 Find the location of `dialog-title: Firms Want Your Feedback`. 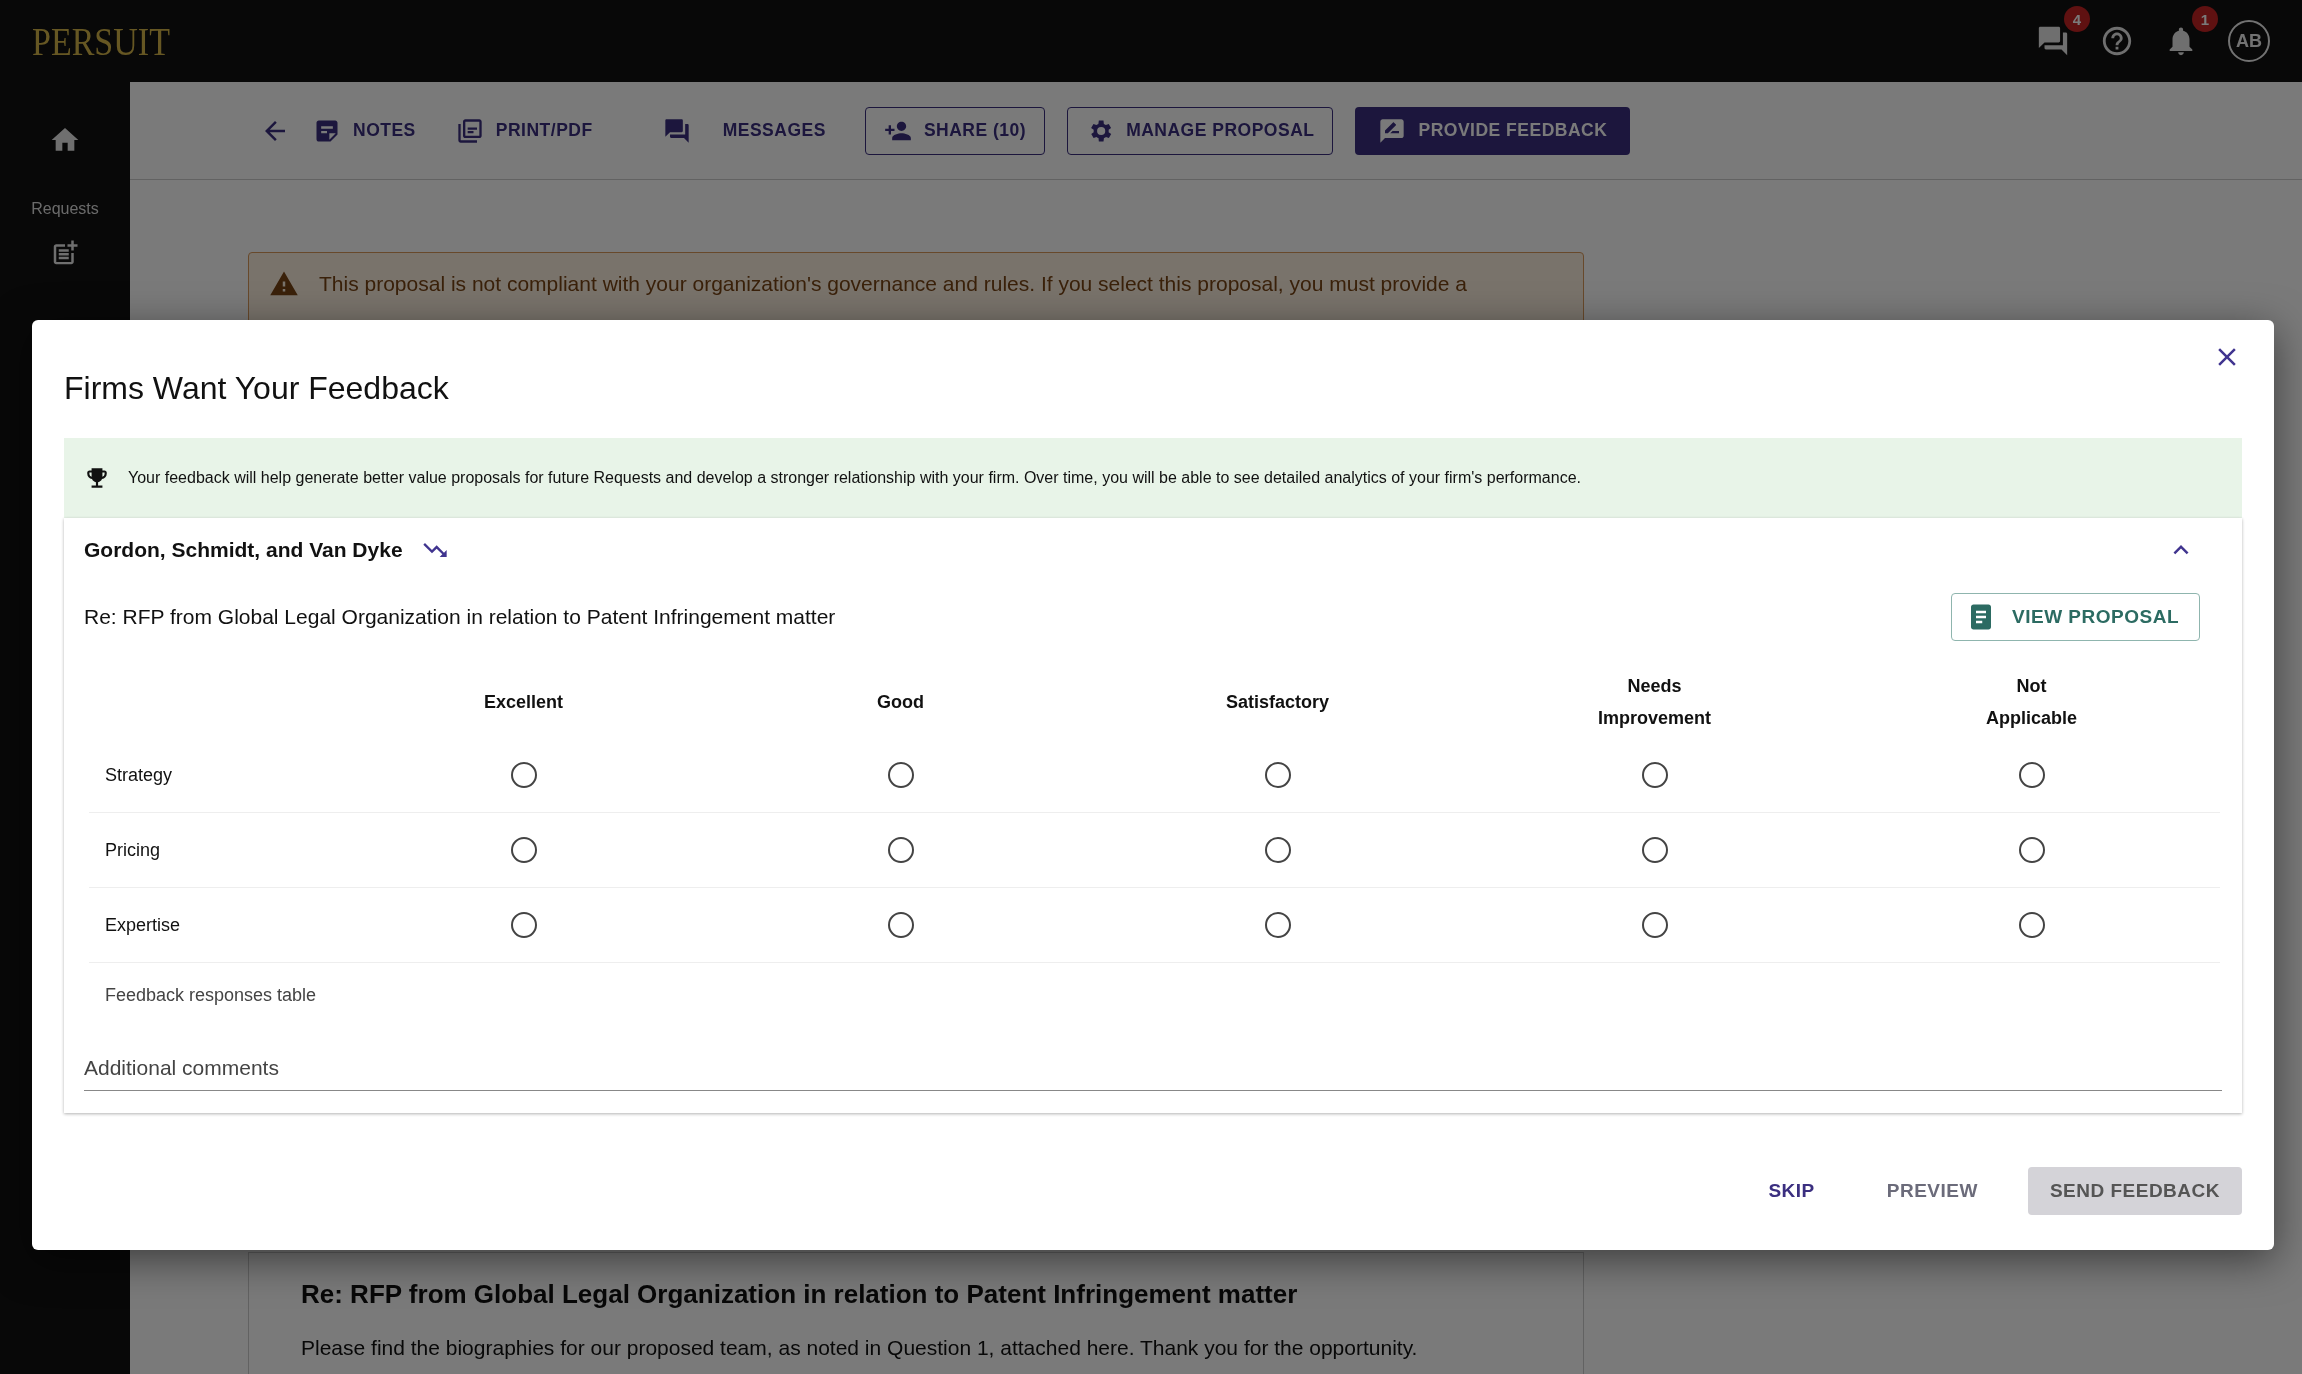

dialog-title: Firms Want Your Feedback is located at coordinates (256, 388).